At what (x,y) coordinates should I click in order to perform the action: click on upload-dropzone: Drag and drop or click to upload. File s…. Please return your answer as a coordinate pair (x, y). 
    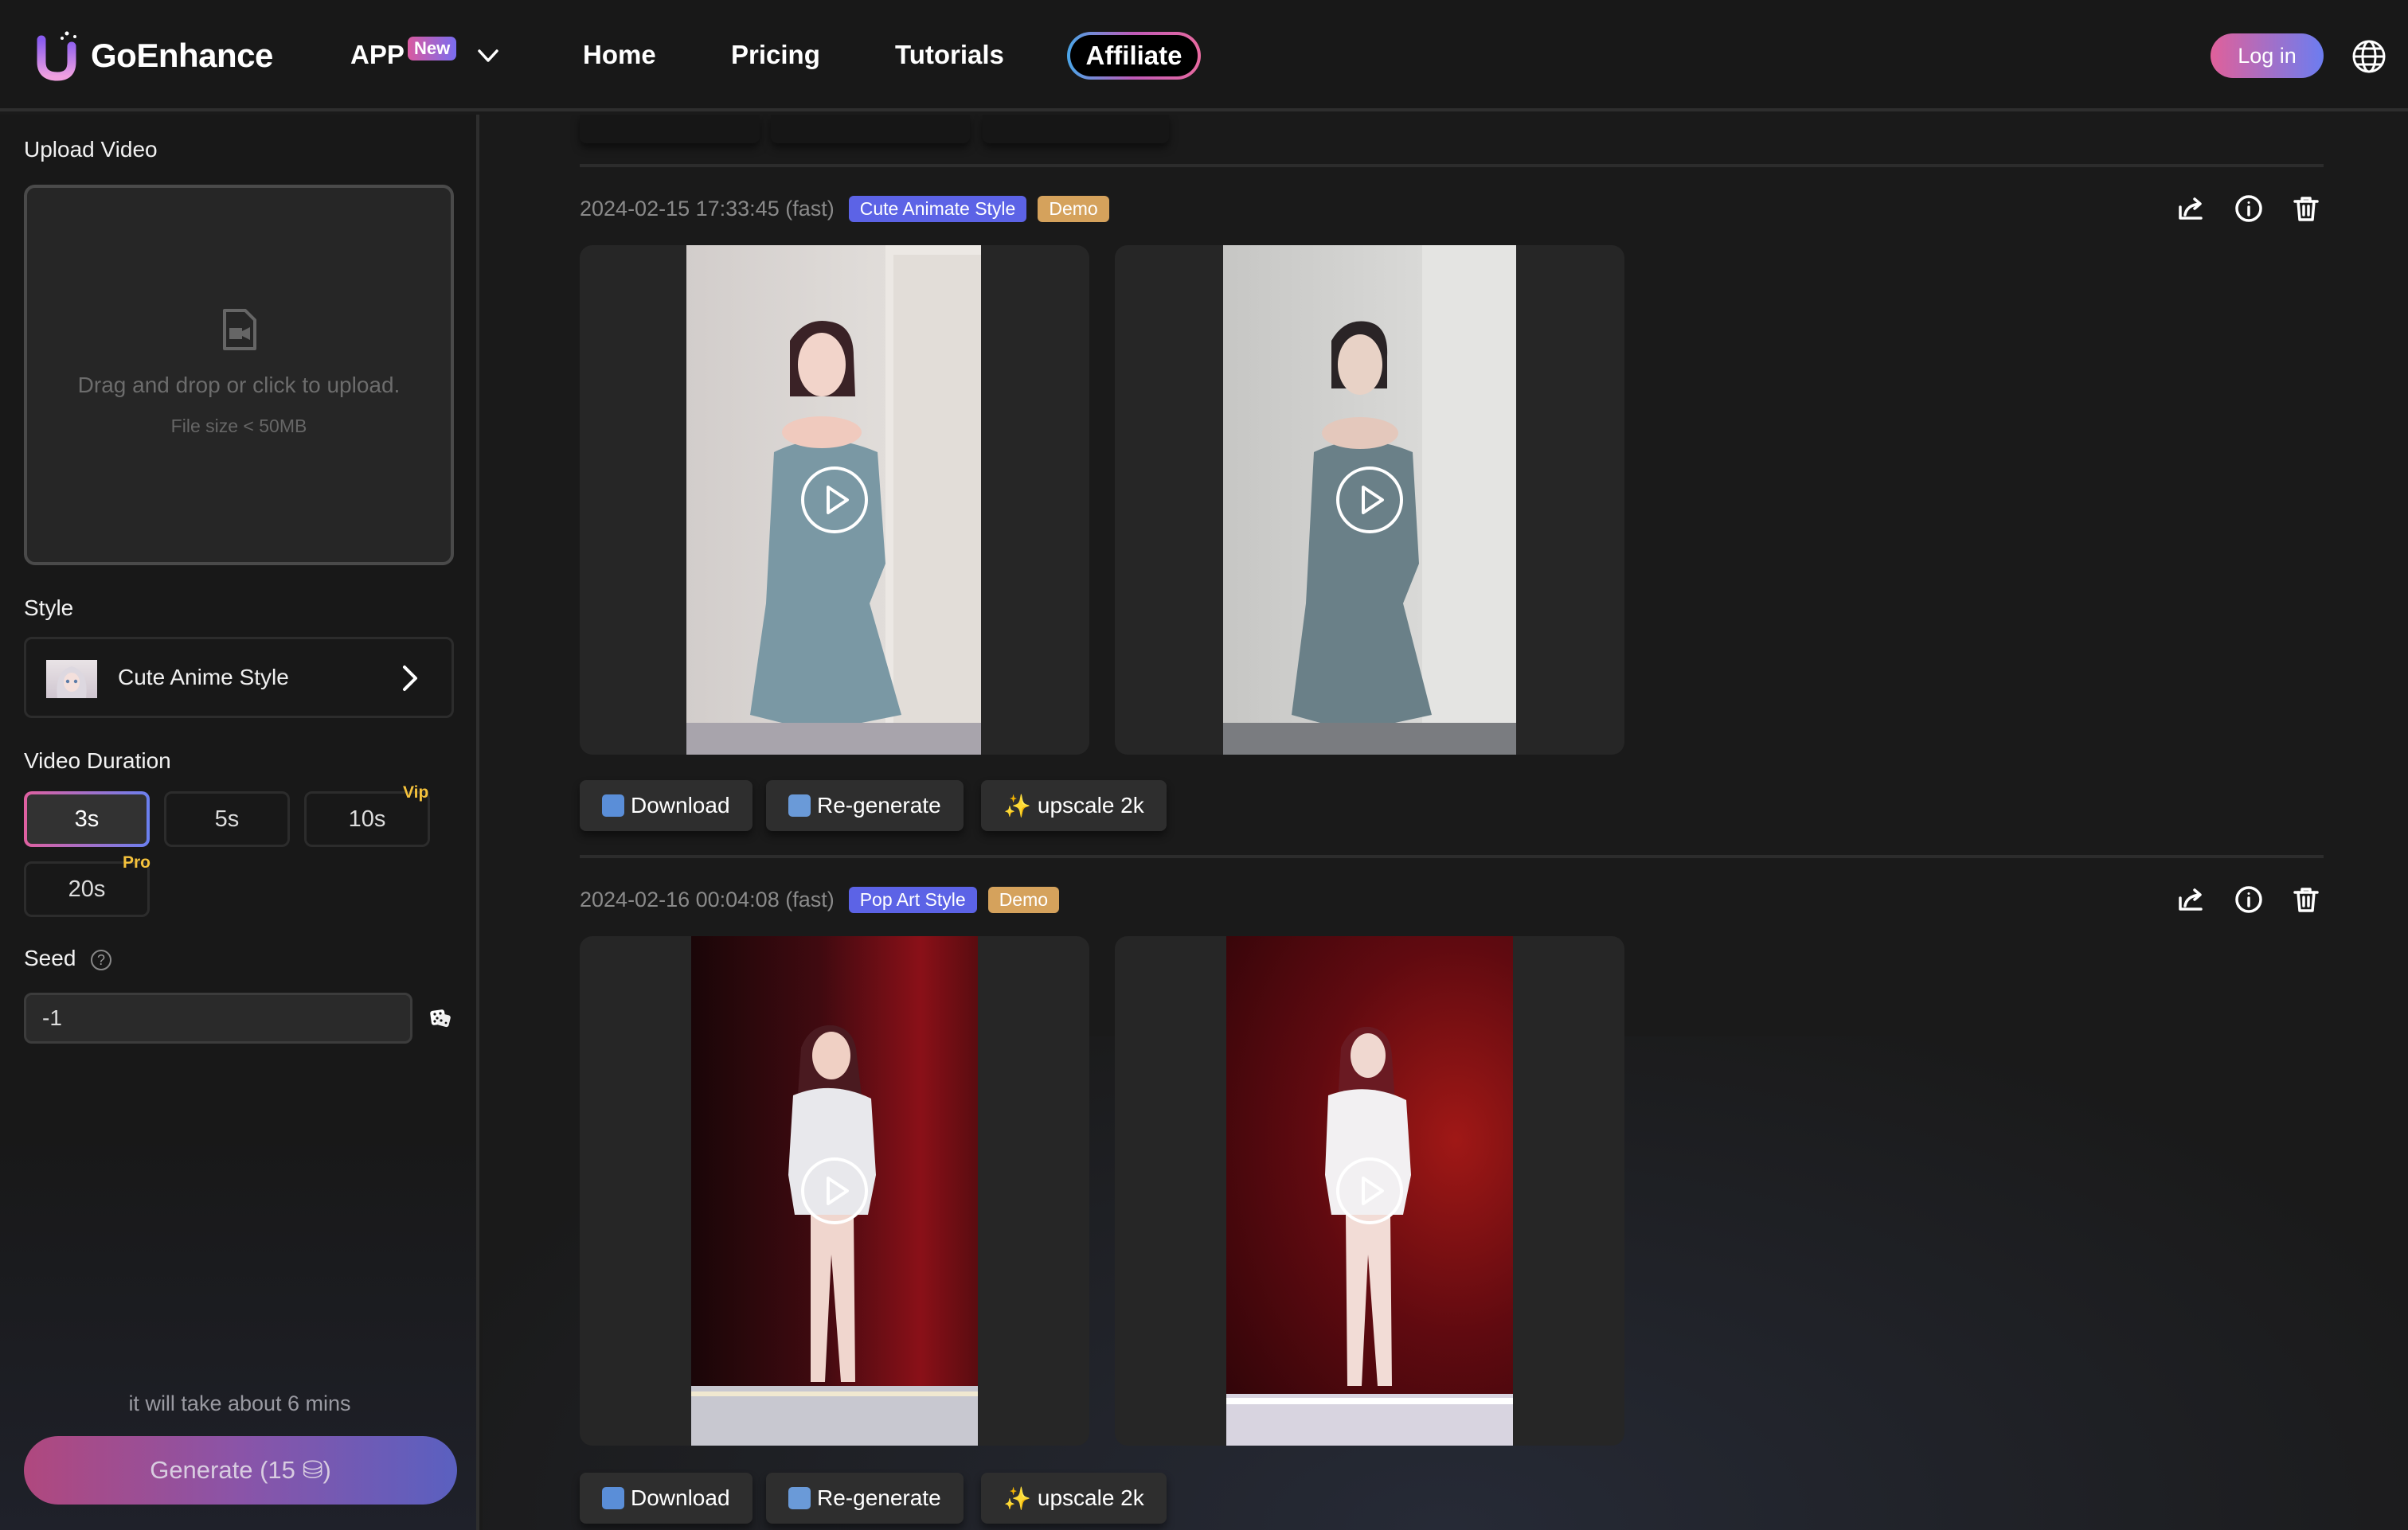
    Looking at the image, I should click on (239, 375).